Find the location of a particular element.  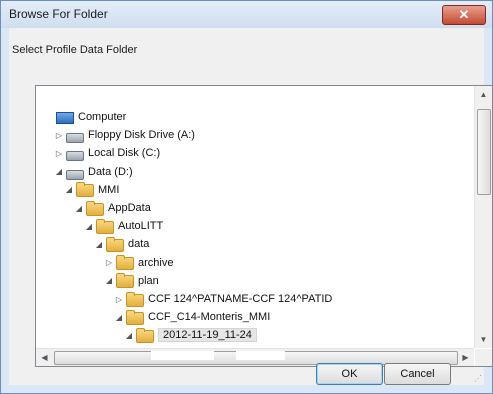

tree-item: ◢ plan is located at coordinates (131, 281).